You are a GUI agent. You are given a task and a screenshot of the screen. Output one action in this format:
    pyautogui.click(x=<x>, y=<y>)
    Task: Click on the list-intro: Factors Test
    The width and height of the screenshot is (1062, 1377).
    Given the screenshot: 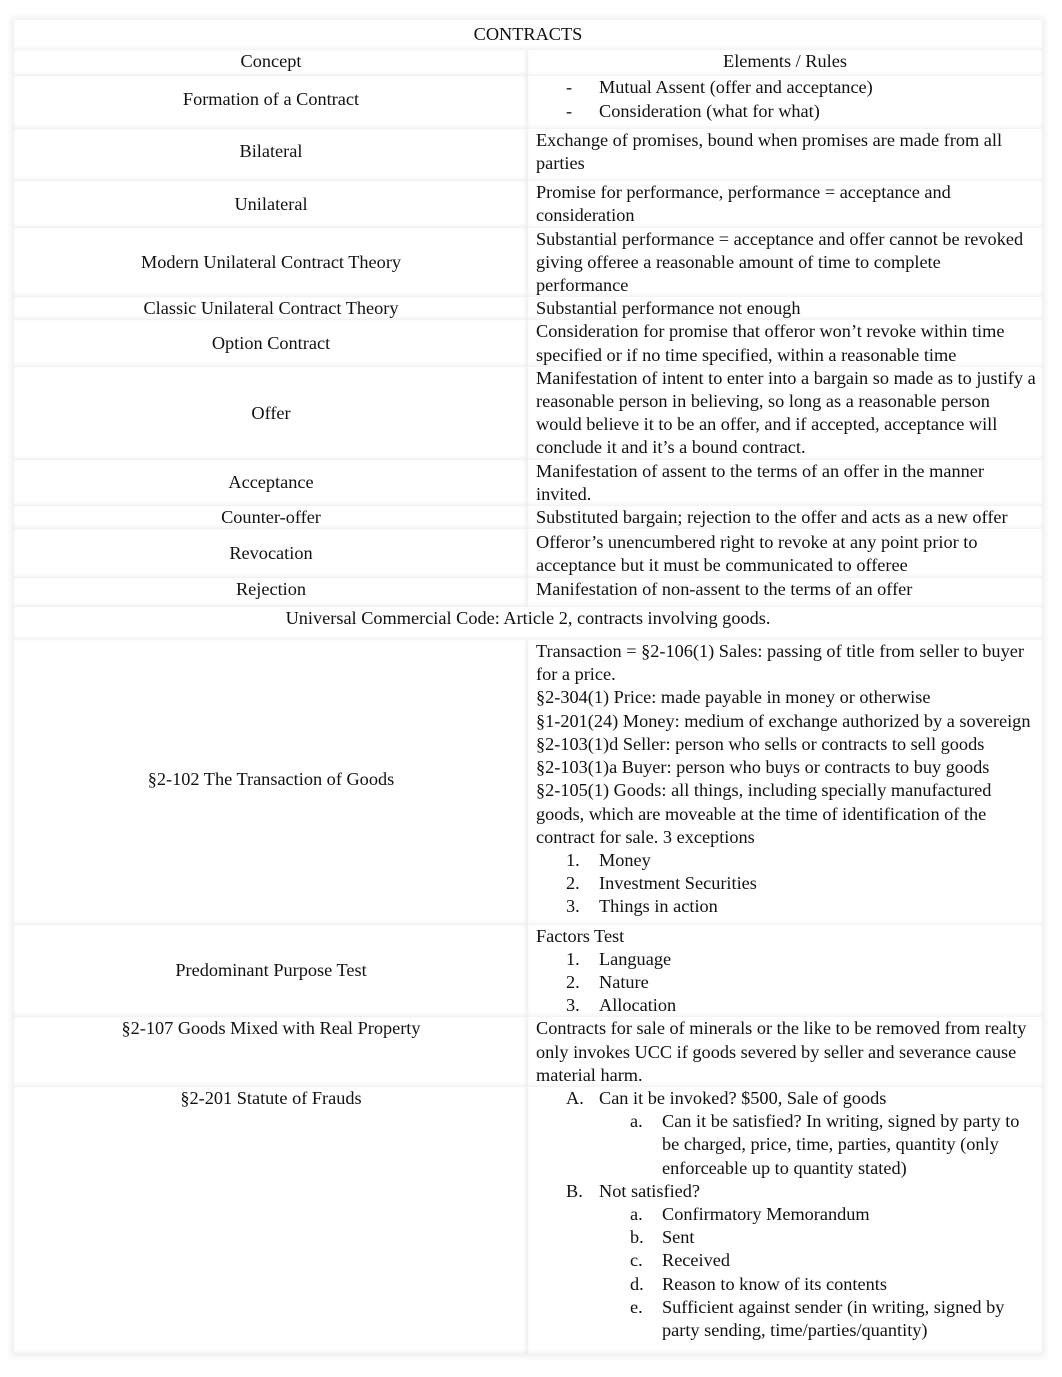 What is the action you would take?
    pyautogui.click(x=580, y=935)
    